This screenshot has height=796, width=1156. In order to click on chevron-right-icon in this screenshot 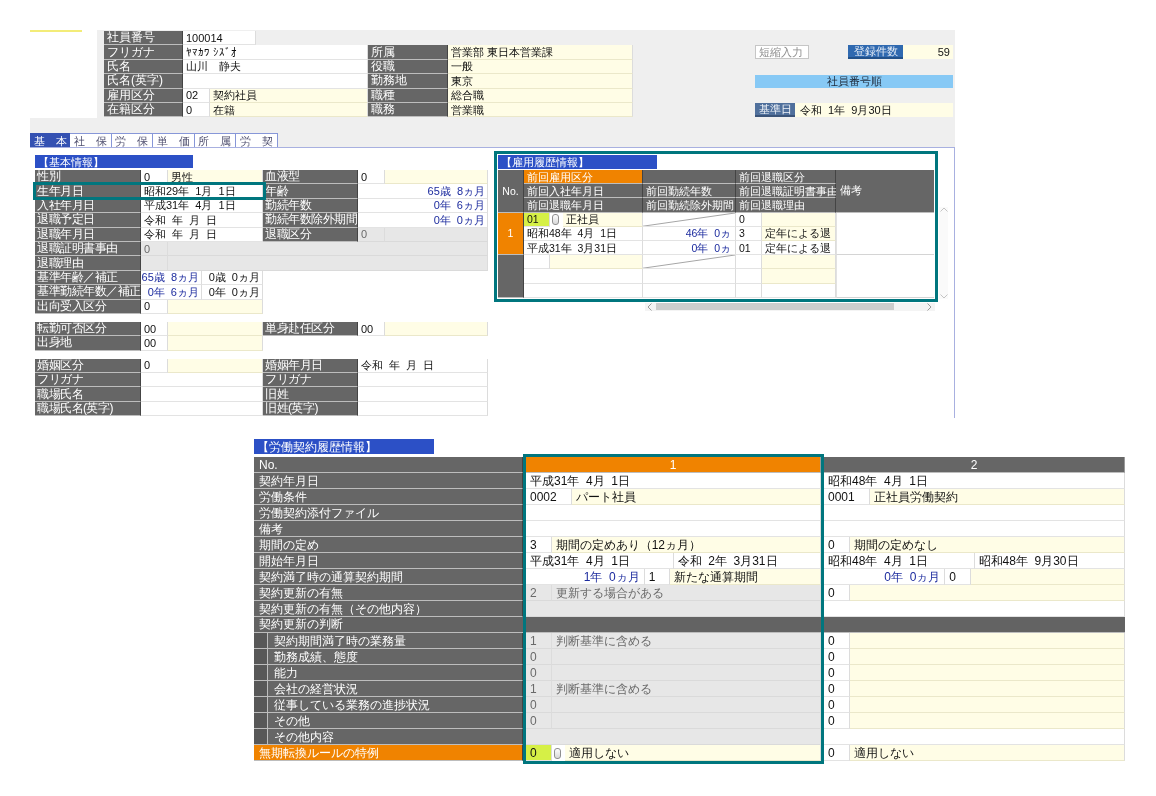, I will do `click(929, 306)`.